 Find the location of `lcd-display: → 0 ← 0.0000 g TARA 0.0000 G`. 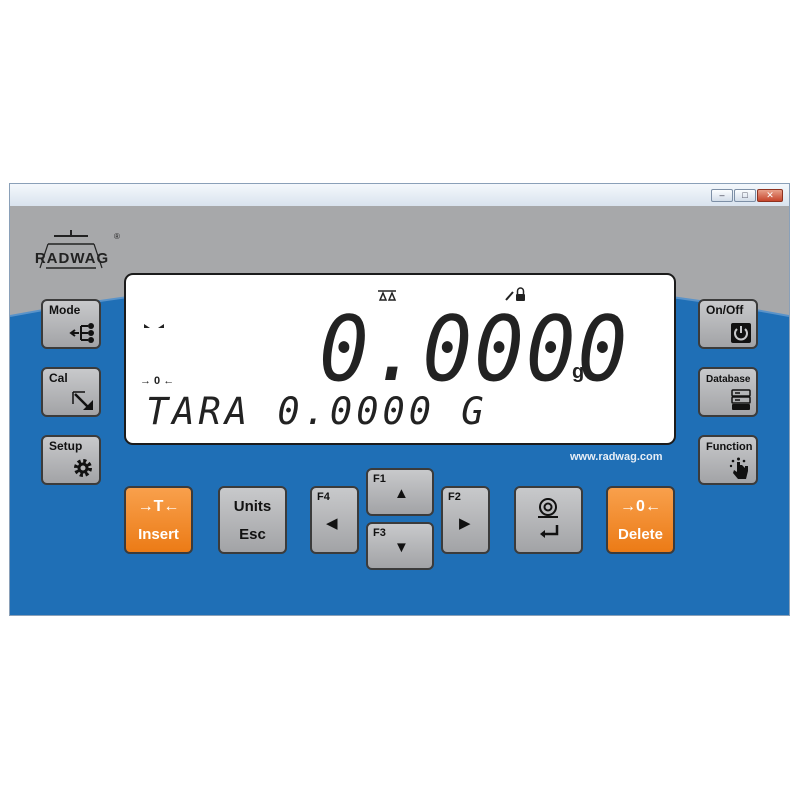

lcd-display: → 0 ← 0.0000 g TARA 0.0000 G is located at coordinates (400, 359).